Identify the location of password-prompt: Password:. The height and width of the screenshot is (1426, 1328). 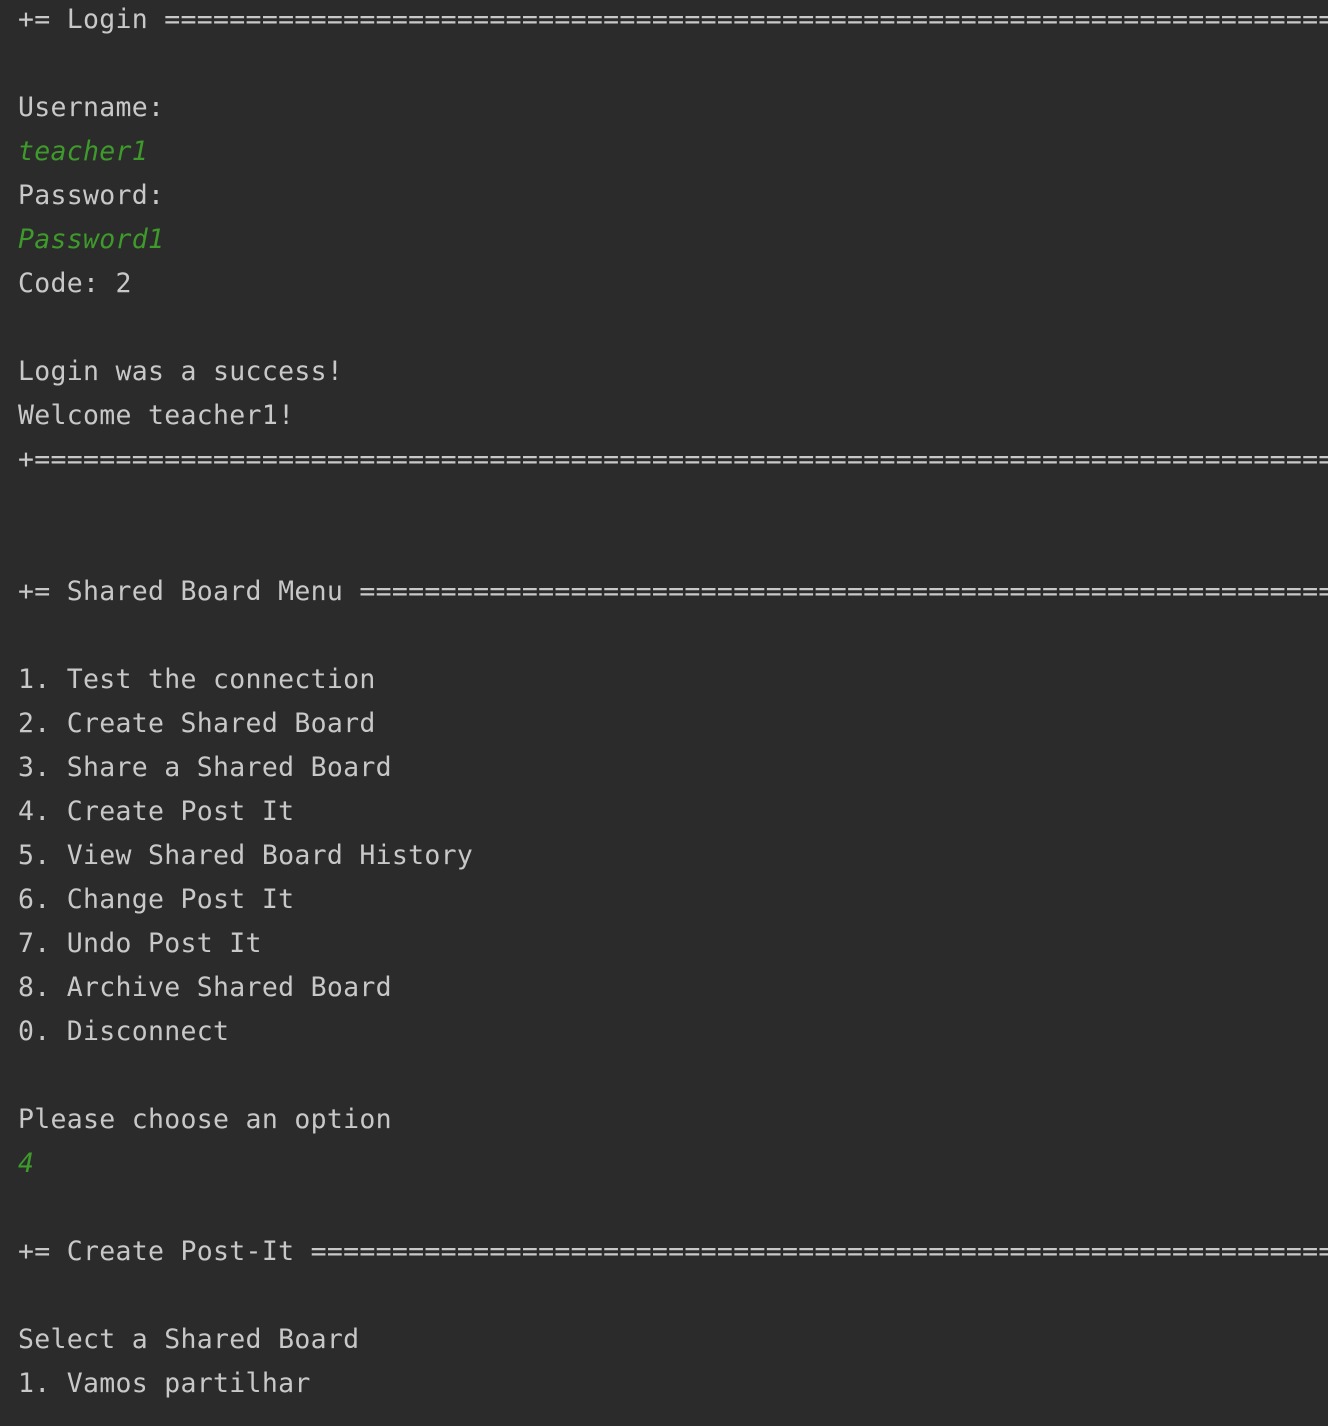
(91, 195).